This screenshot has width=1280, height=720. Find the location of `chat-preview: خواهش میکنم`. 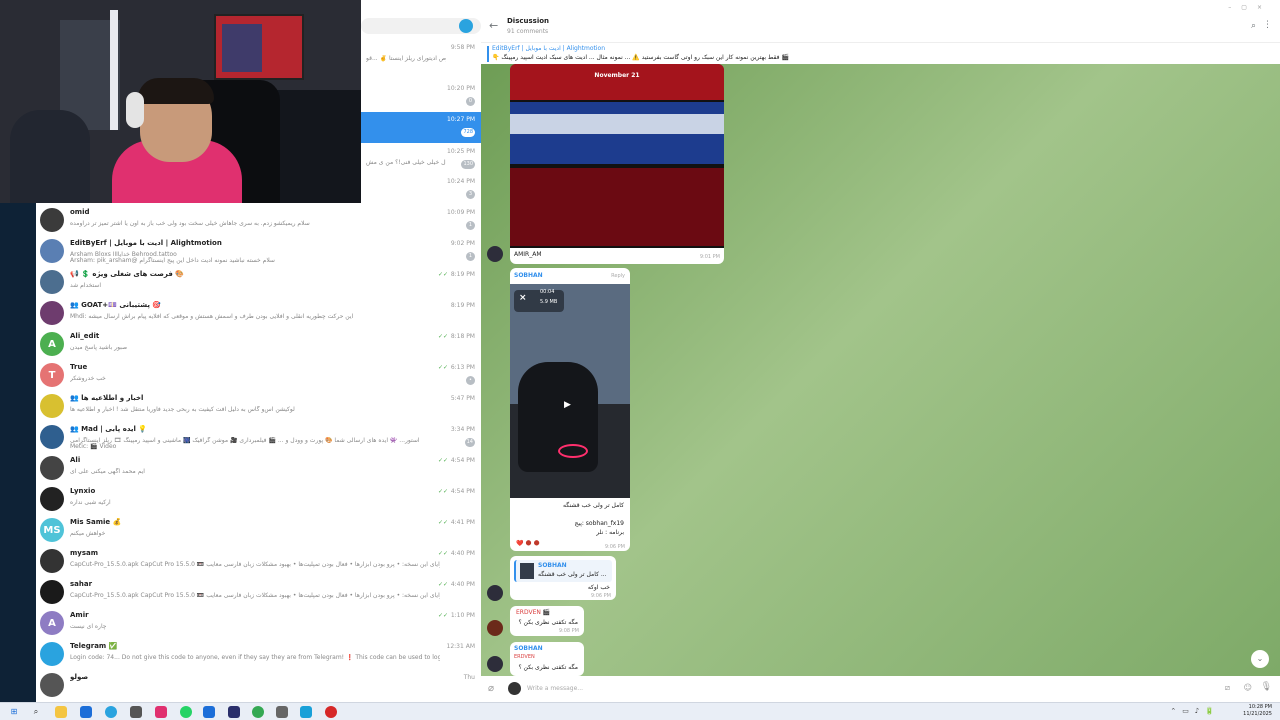

chat-preview: خواهش میکنم is located at coordinates (88, 533).